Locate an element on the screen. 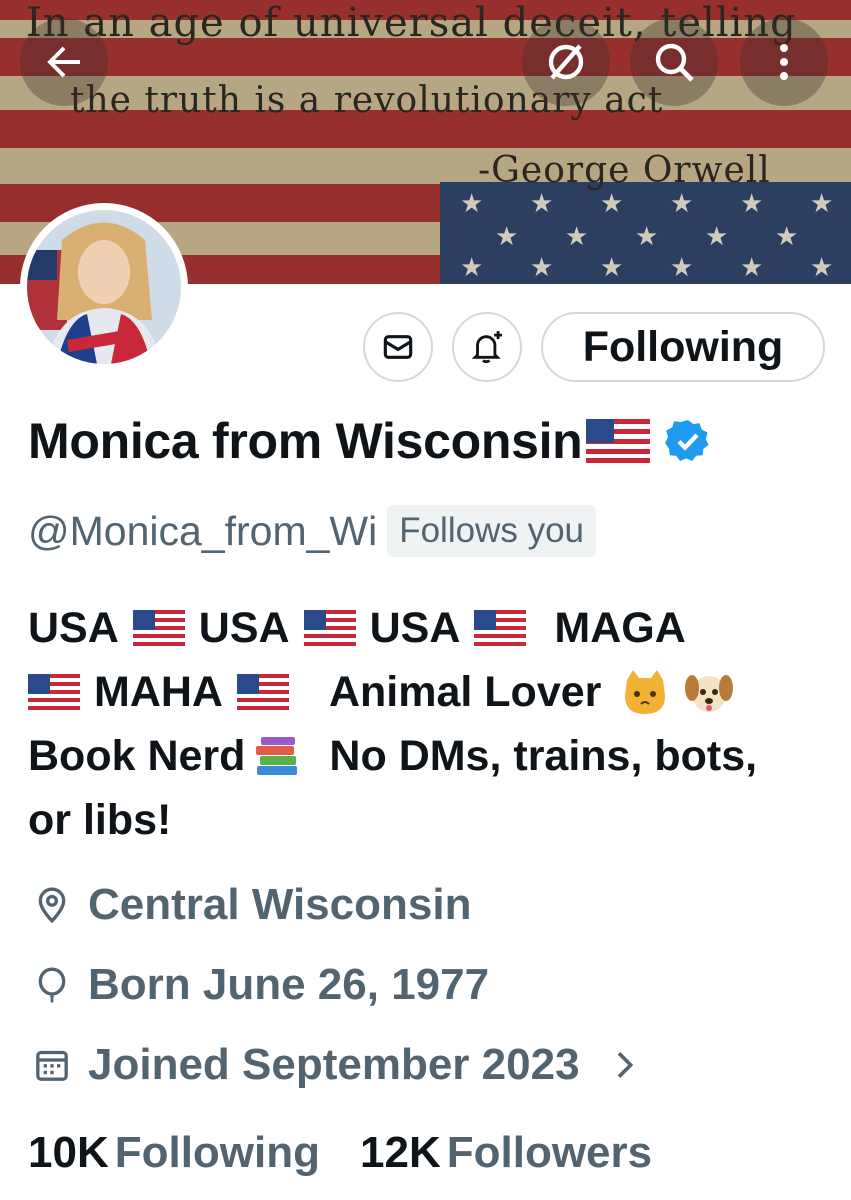 This screenshot has height=1200, width=851. avatar-image is located at coordinates (104, 287).